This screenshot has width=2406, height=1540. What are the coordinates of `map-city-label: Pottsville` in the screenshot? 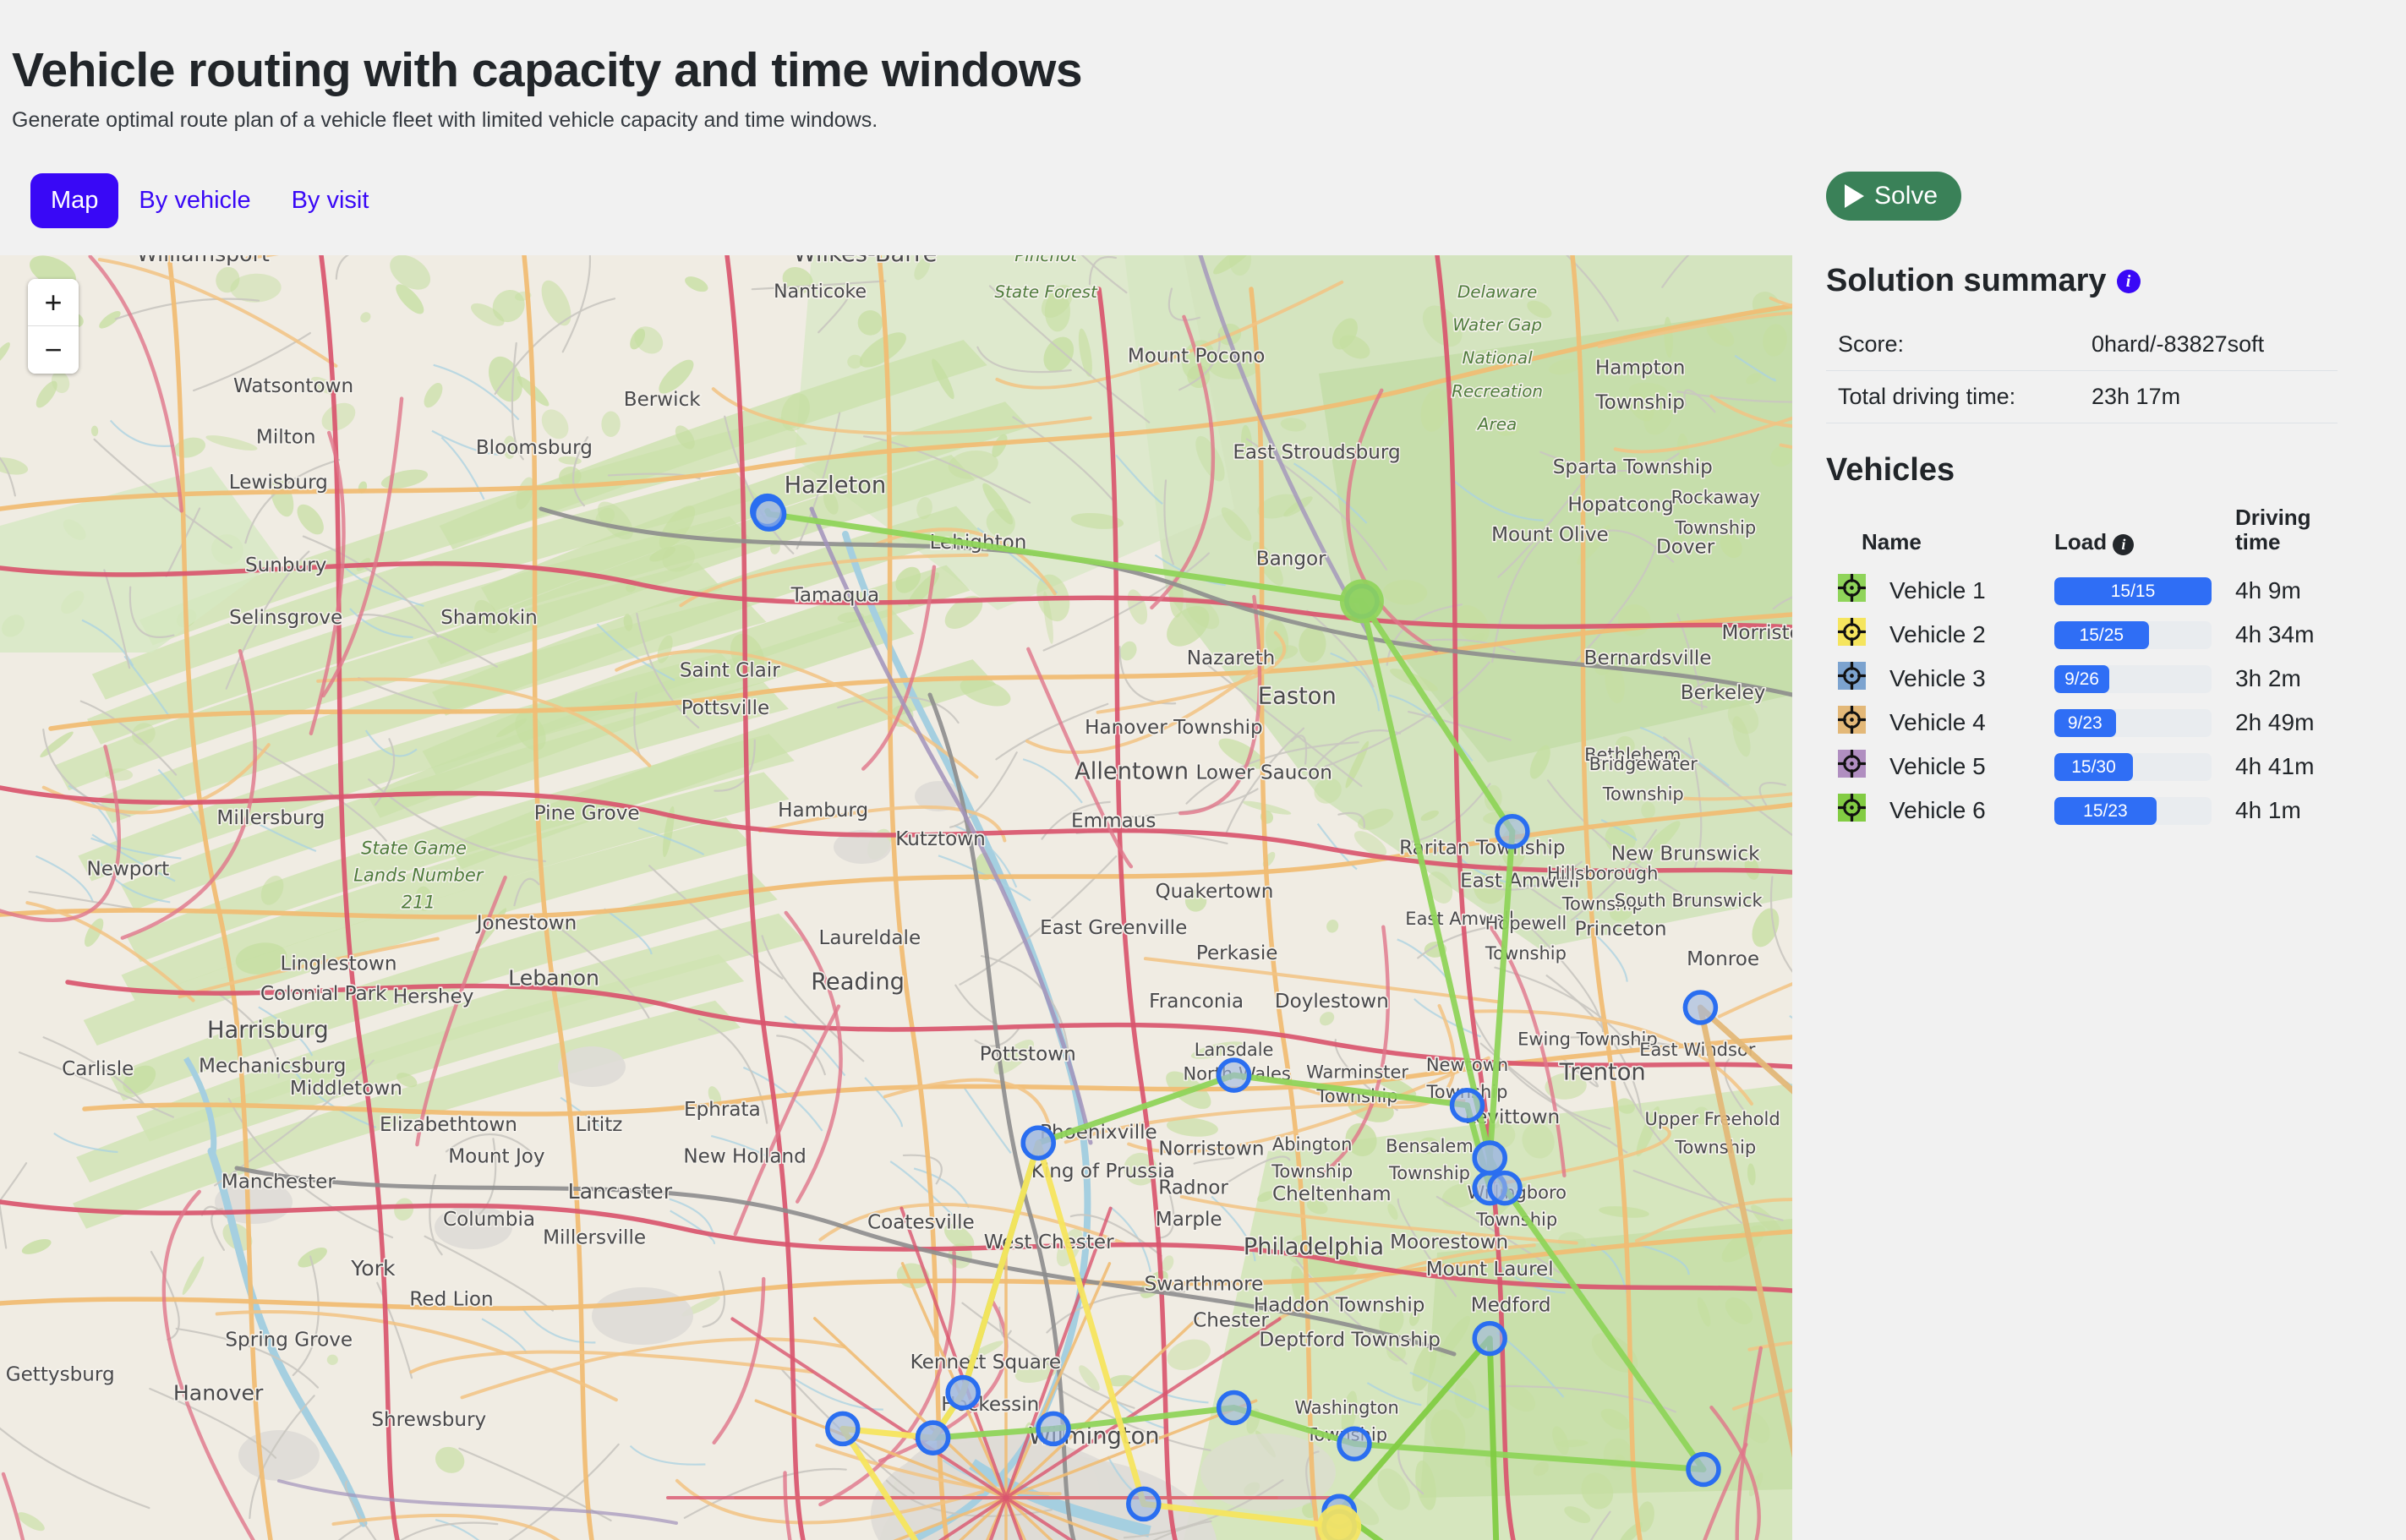 It's located at (726, 708).